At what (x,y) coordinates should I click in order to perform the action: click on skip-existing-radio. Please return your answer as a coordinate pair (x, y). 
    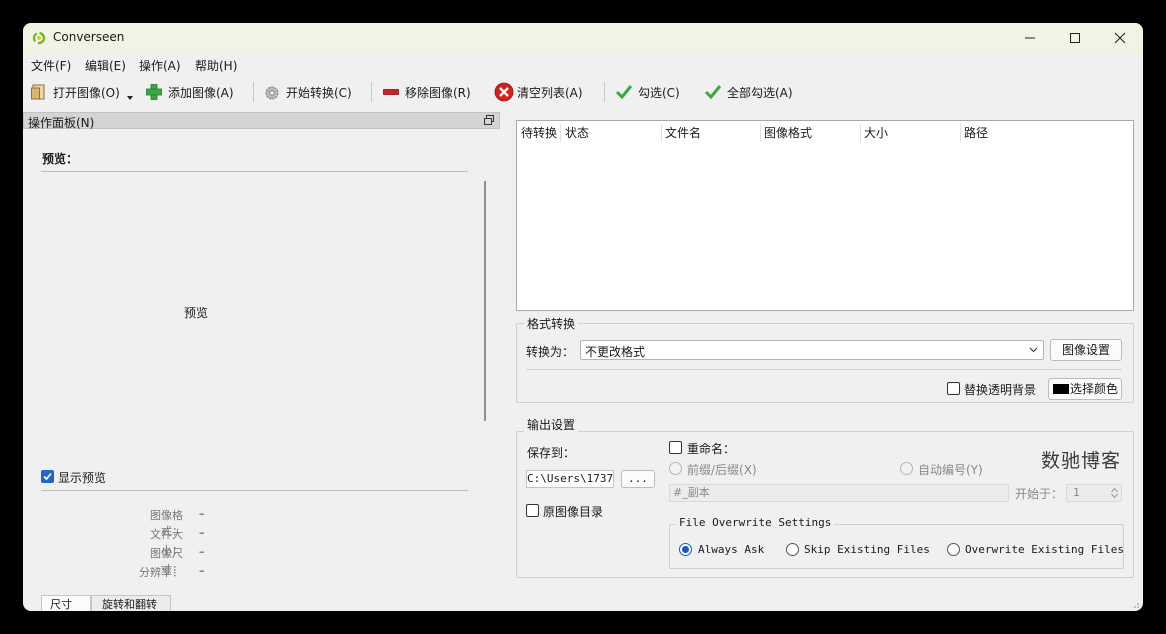
    Looking at the image, I should click on (792, 549).